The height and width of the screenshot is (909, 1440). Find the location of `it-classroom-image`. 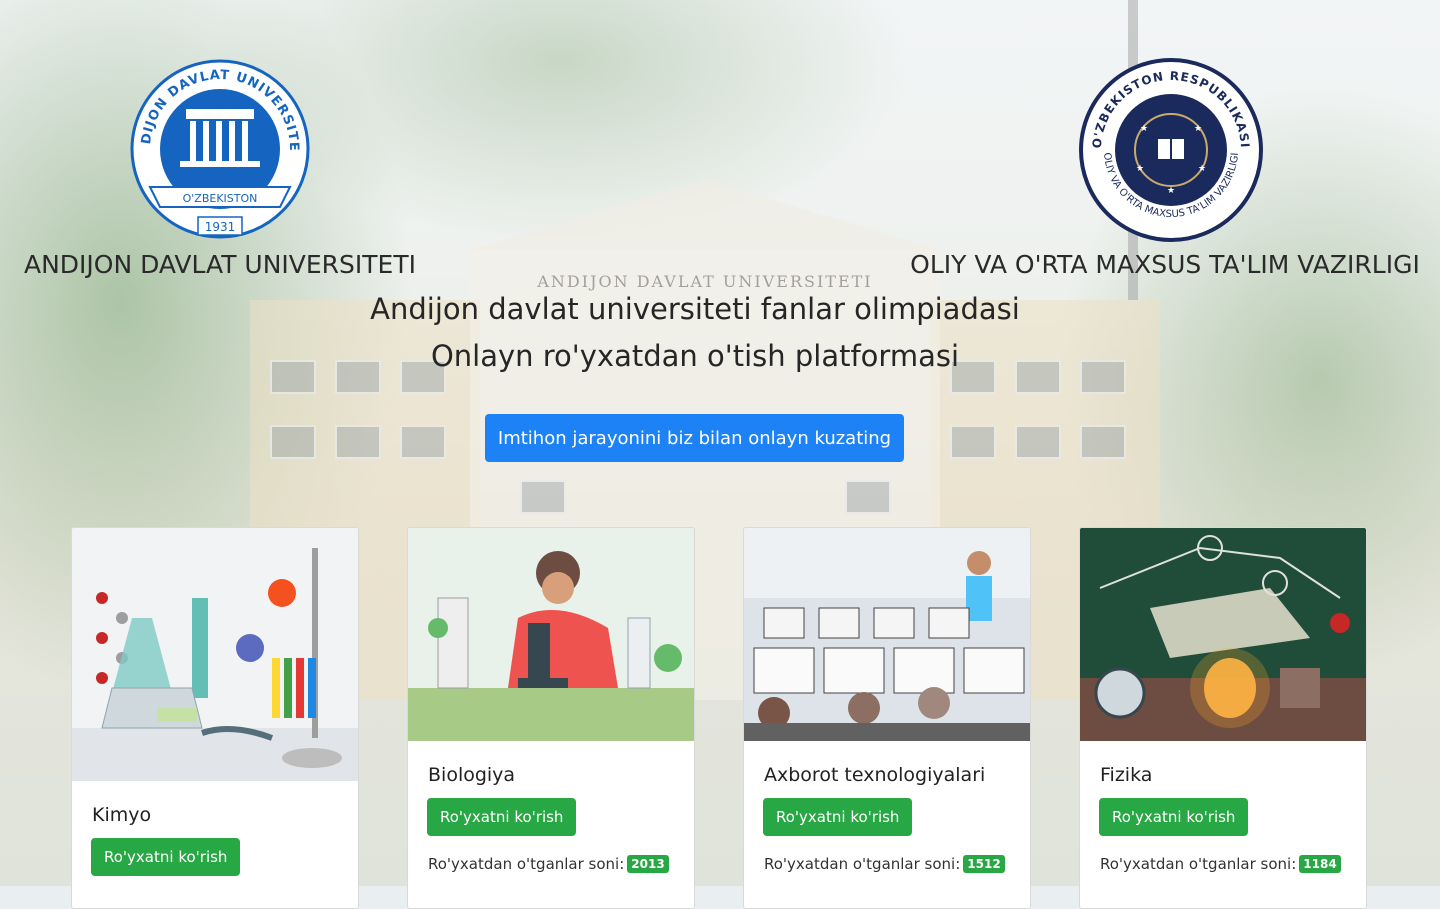

it-classroom-image is located at coordinates (887, 634).